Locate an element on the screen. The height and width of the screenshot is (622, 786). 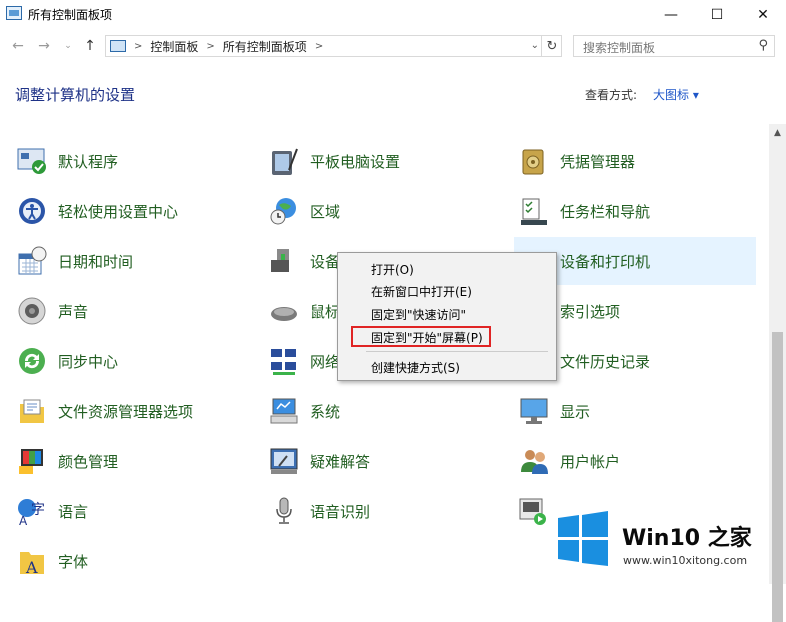
device-icon is located at coordinates (284, 261).